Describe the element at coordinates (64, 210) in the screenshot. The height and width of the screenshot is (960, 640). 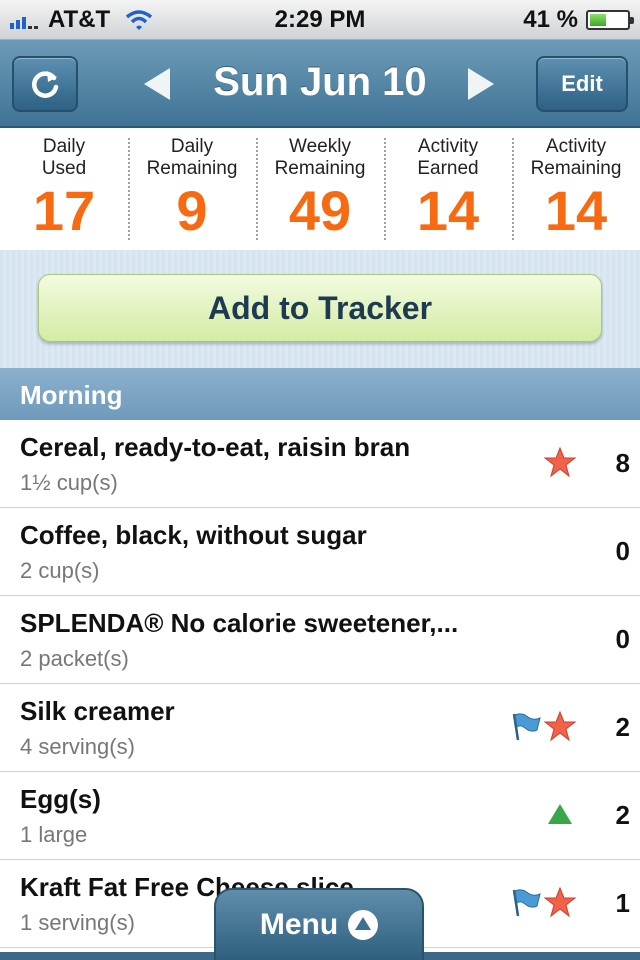
I see `stat-value: 17` at that location.